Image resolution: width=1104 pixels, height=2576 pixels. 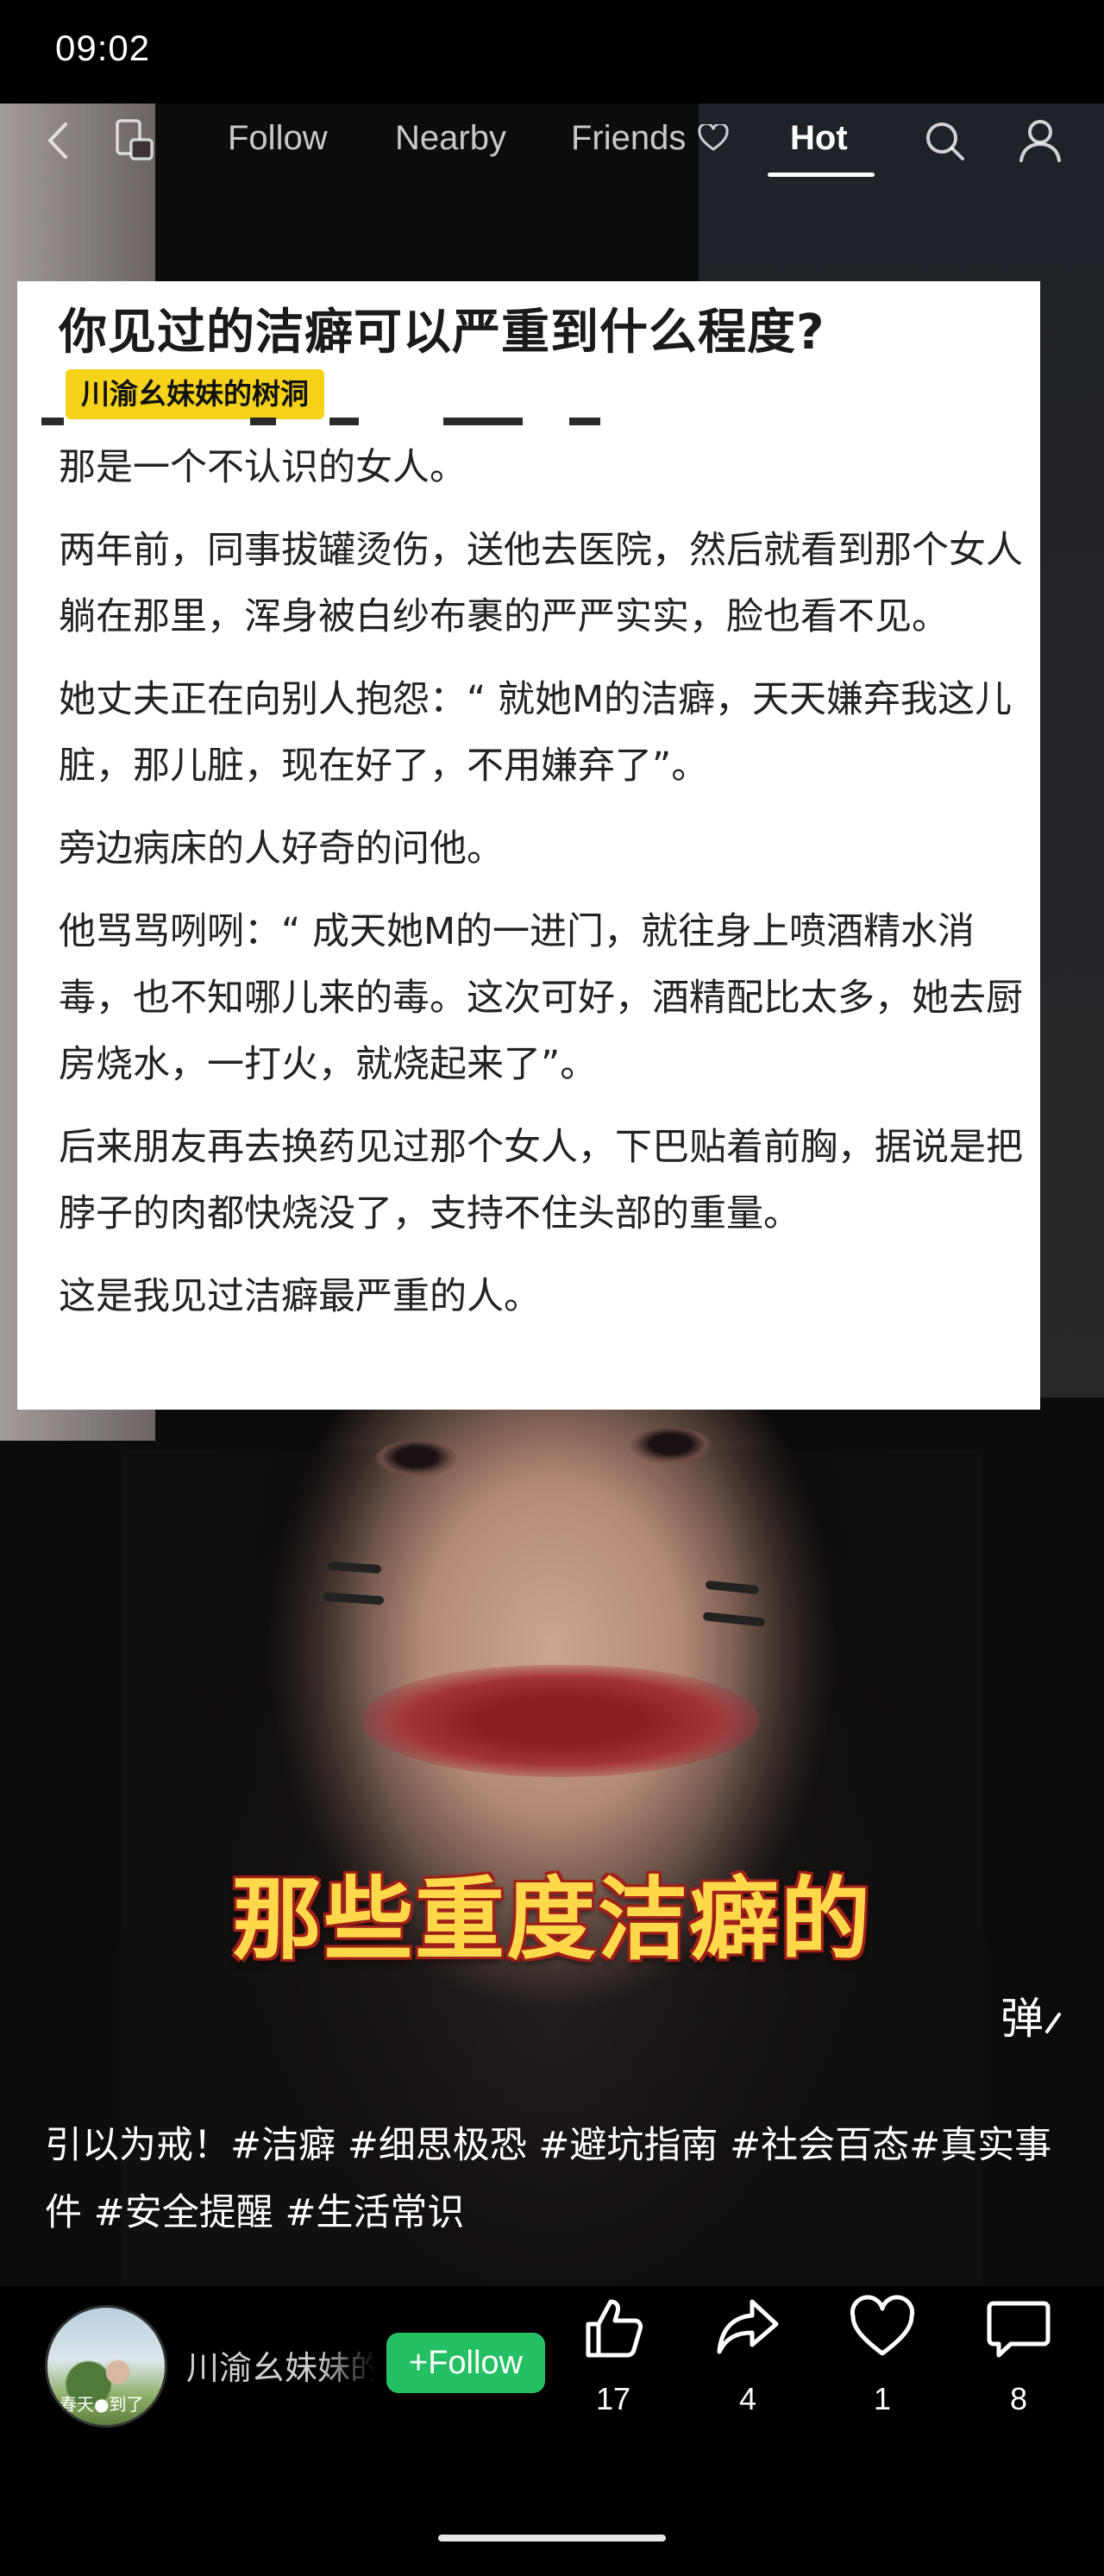 I want to click on tab-friends: Friends, so click(x=650, y=138).